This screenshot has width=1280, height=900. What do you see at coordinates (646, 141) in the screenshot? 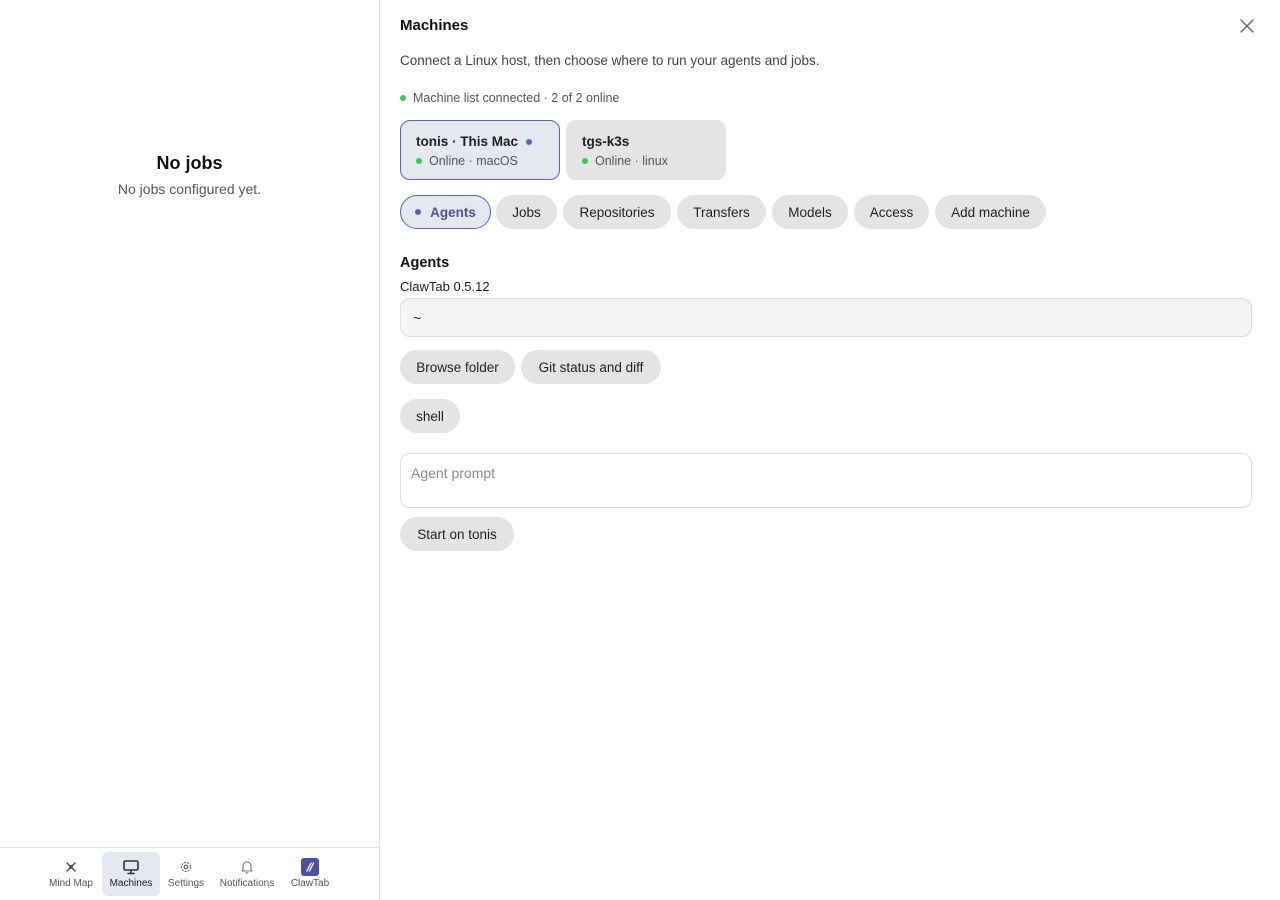
I see `machine-name-row: tgs-k3s` at bounding box center [646, 141].